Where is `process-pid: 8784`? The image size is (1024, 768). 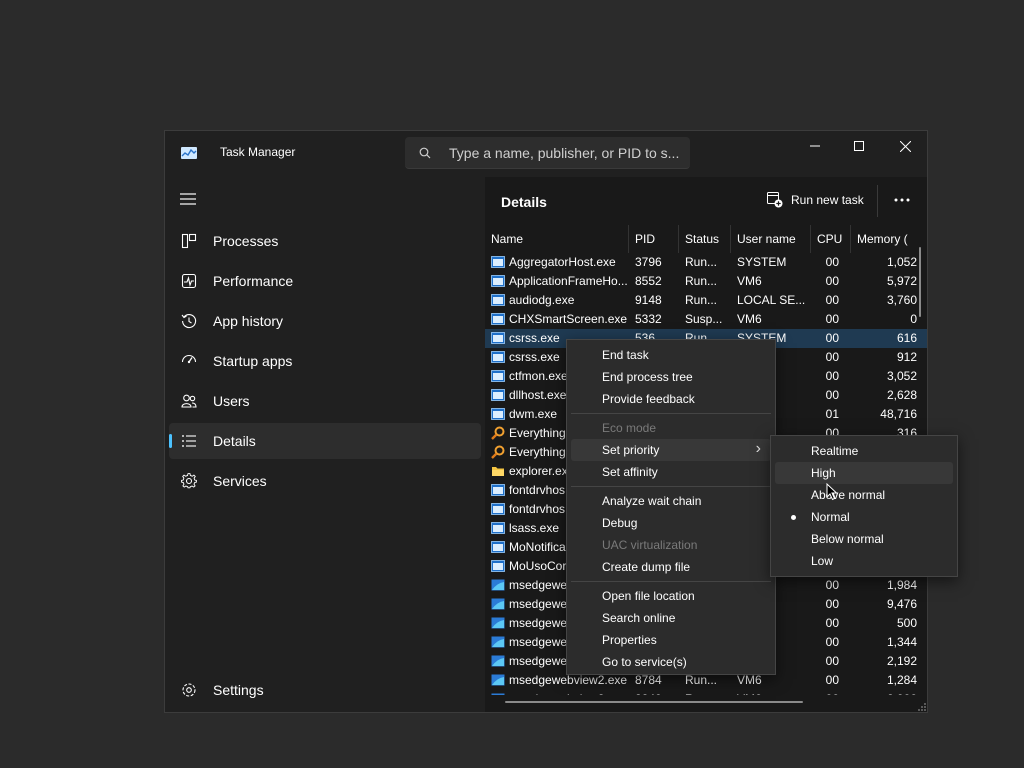 process-pid: 8784 is located at coordinates (648, 680).